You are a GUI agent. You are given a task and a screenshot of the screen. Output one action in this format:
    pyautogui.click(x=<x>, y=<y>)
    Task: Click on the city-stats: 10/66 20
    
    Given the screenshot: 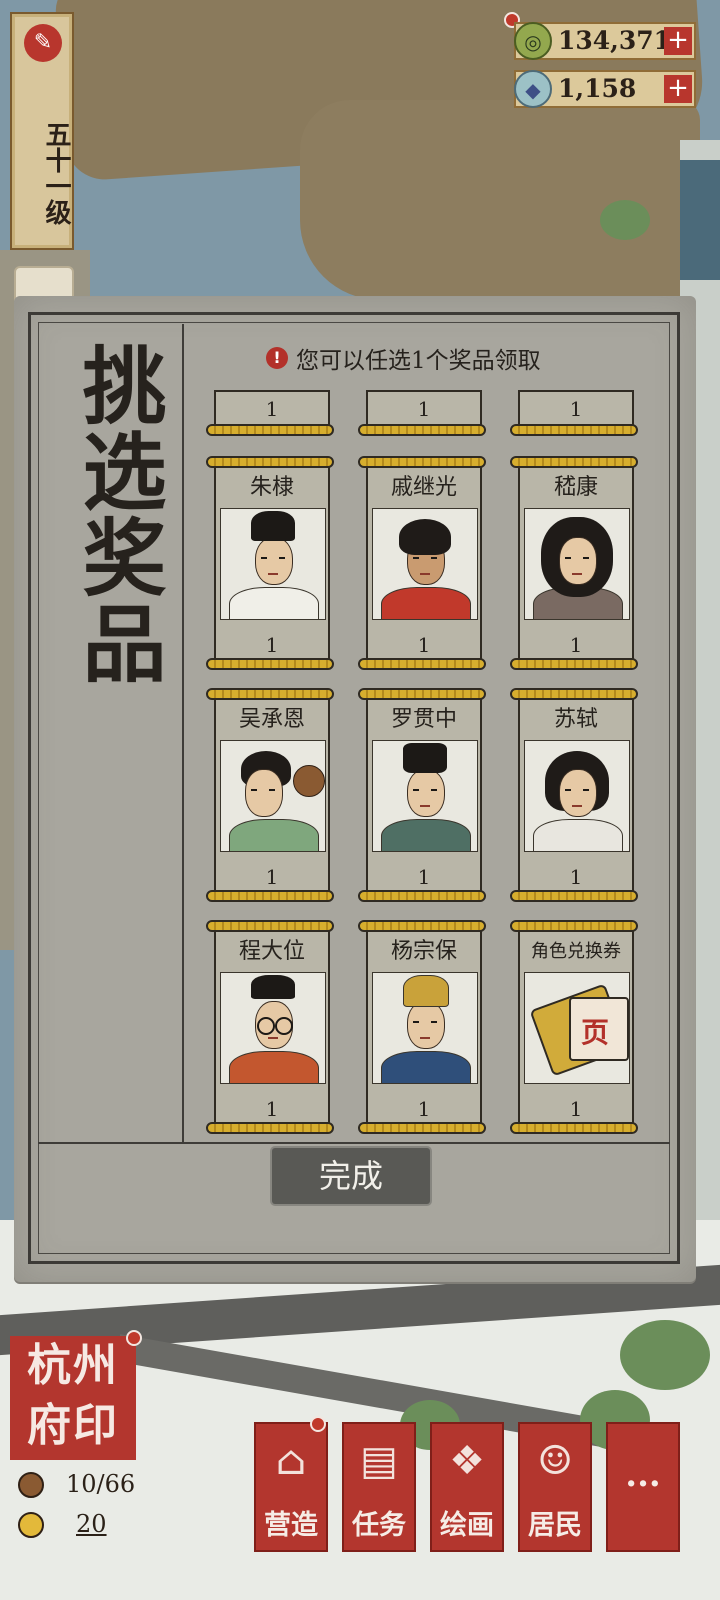 What is the action you would take?
    pyautogui.click(x=79, y=1506)
    